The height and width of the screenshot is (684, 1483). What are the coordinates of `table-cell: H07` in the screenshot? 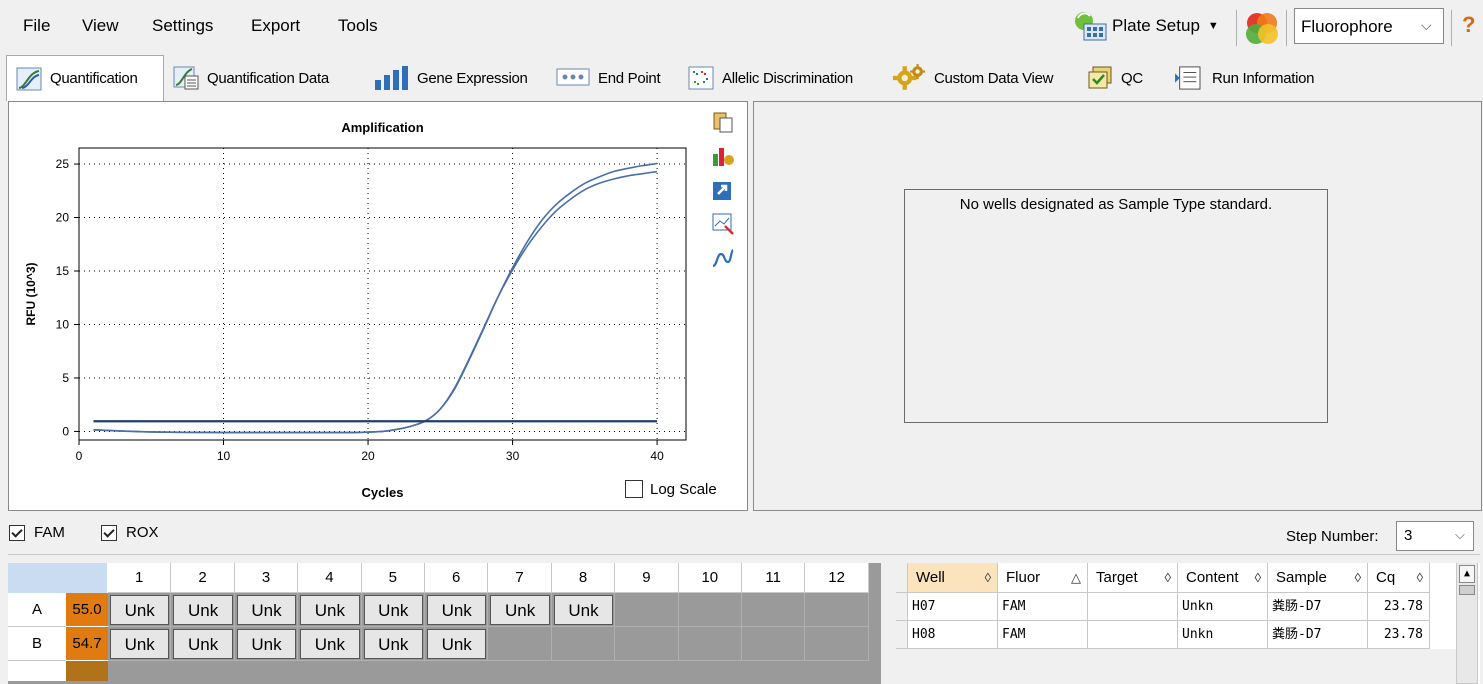 It's located at (953, 607).